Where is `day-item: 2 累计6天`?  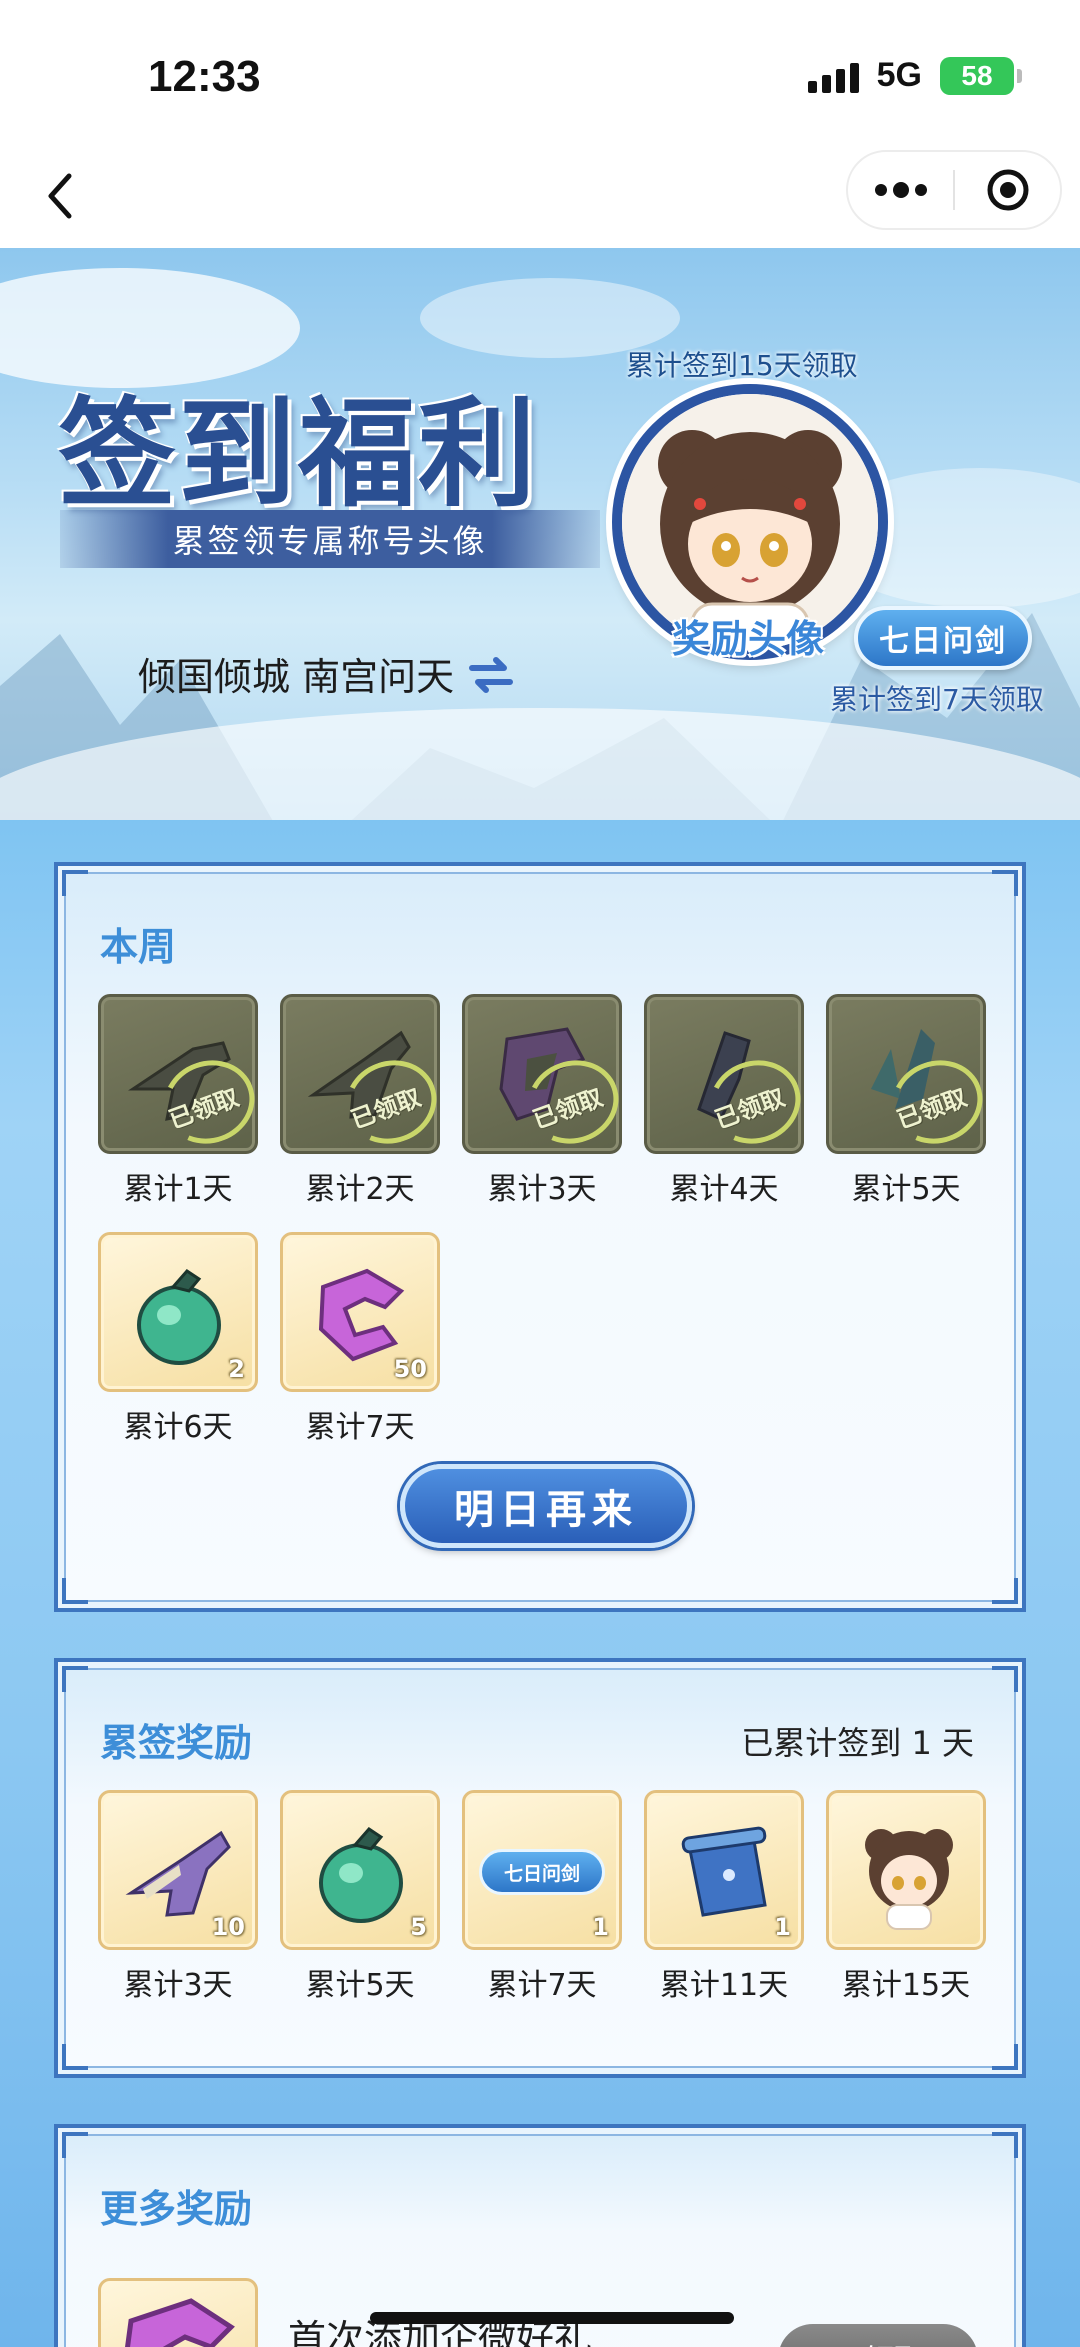 day-item: 2 累计6天 is located at coordinates (178, 1339).